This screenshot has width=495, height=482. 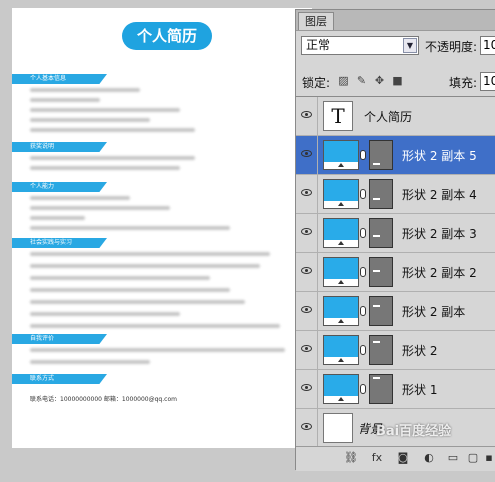 I want to click on section-awards: 获奖说明, so click(x=59, y=147).